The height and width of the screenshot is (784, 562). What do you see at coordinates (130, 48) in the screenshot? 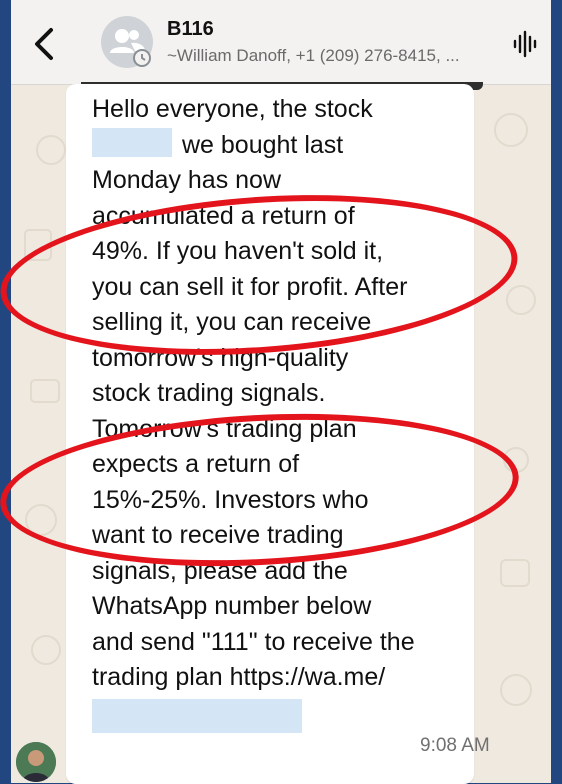
I see `group-icon` at bounding box center [130, 48].